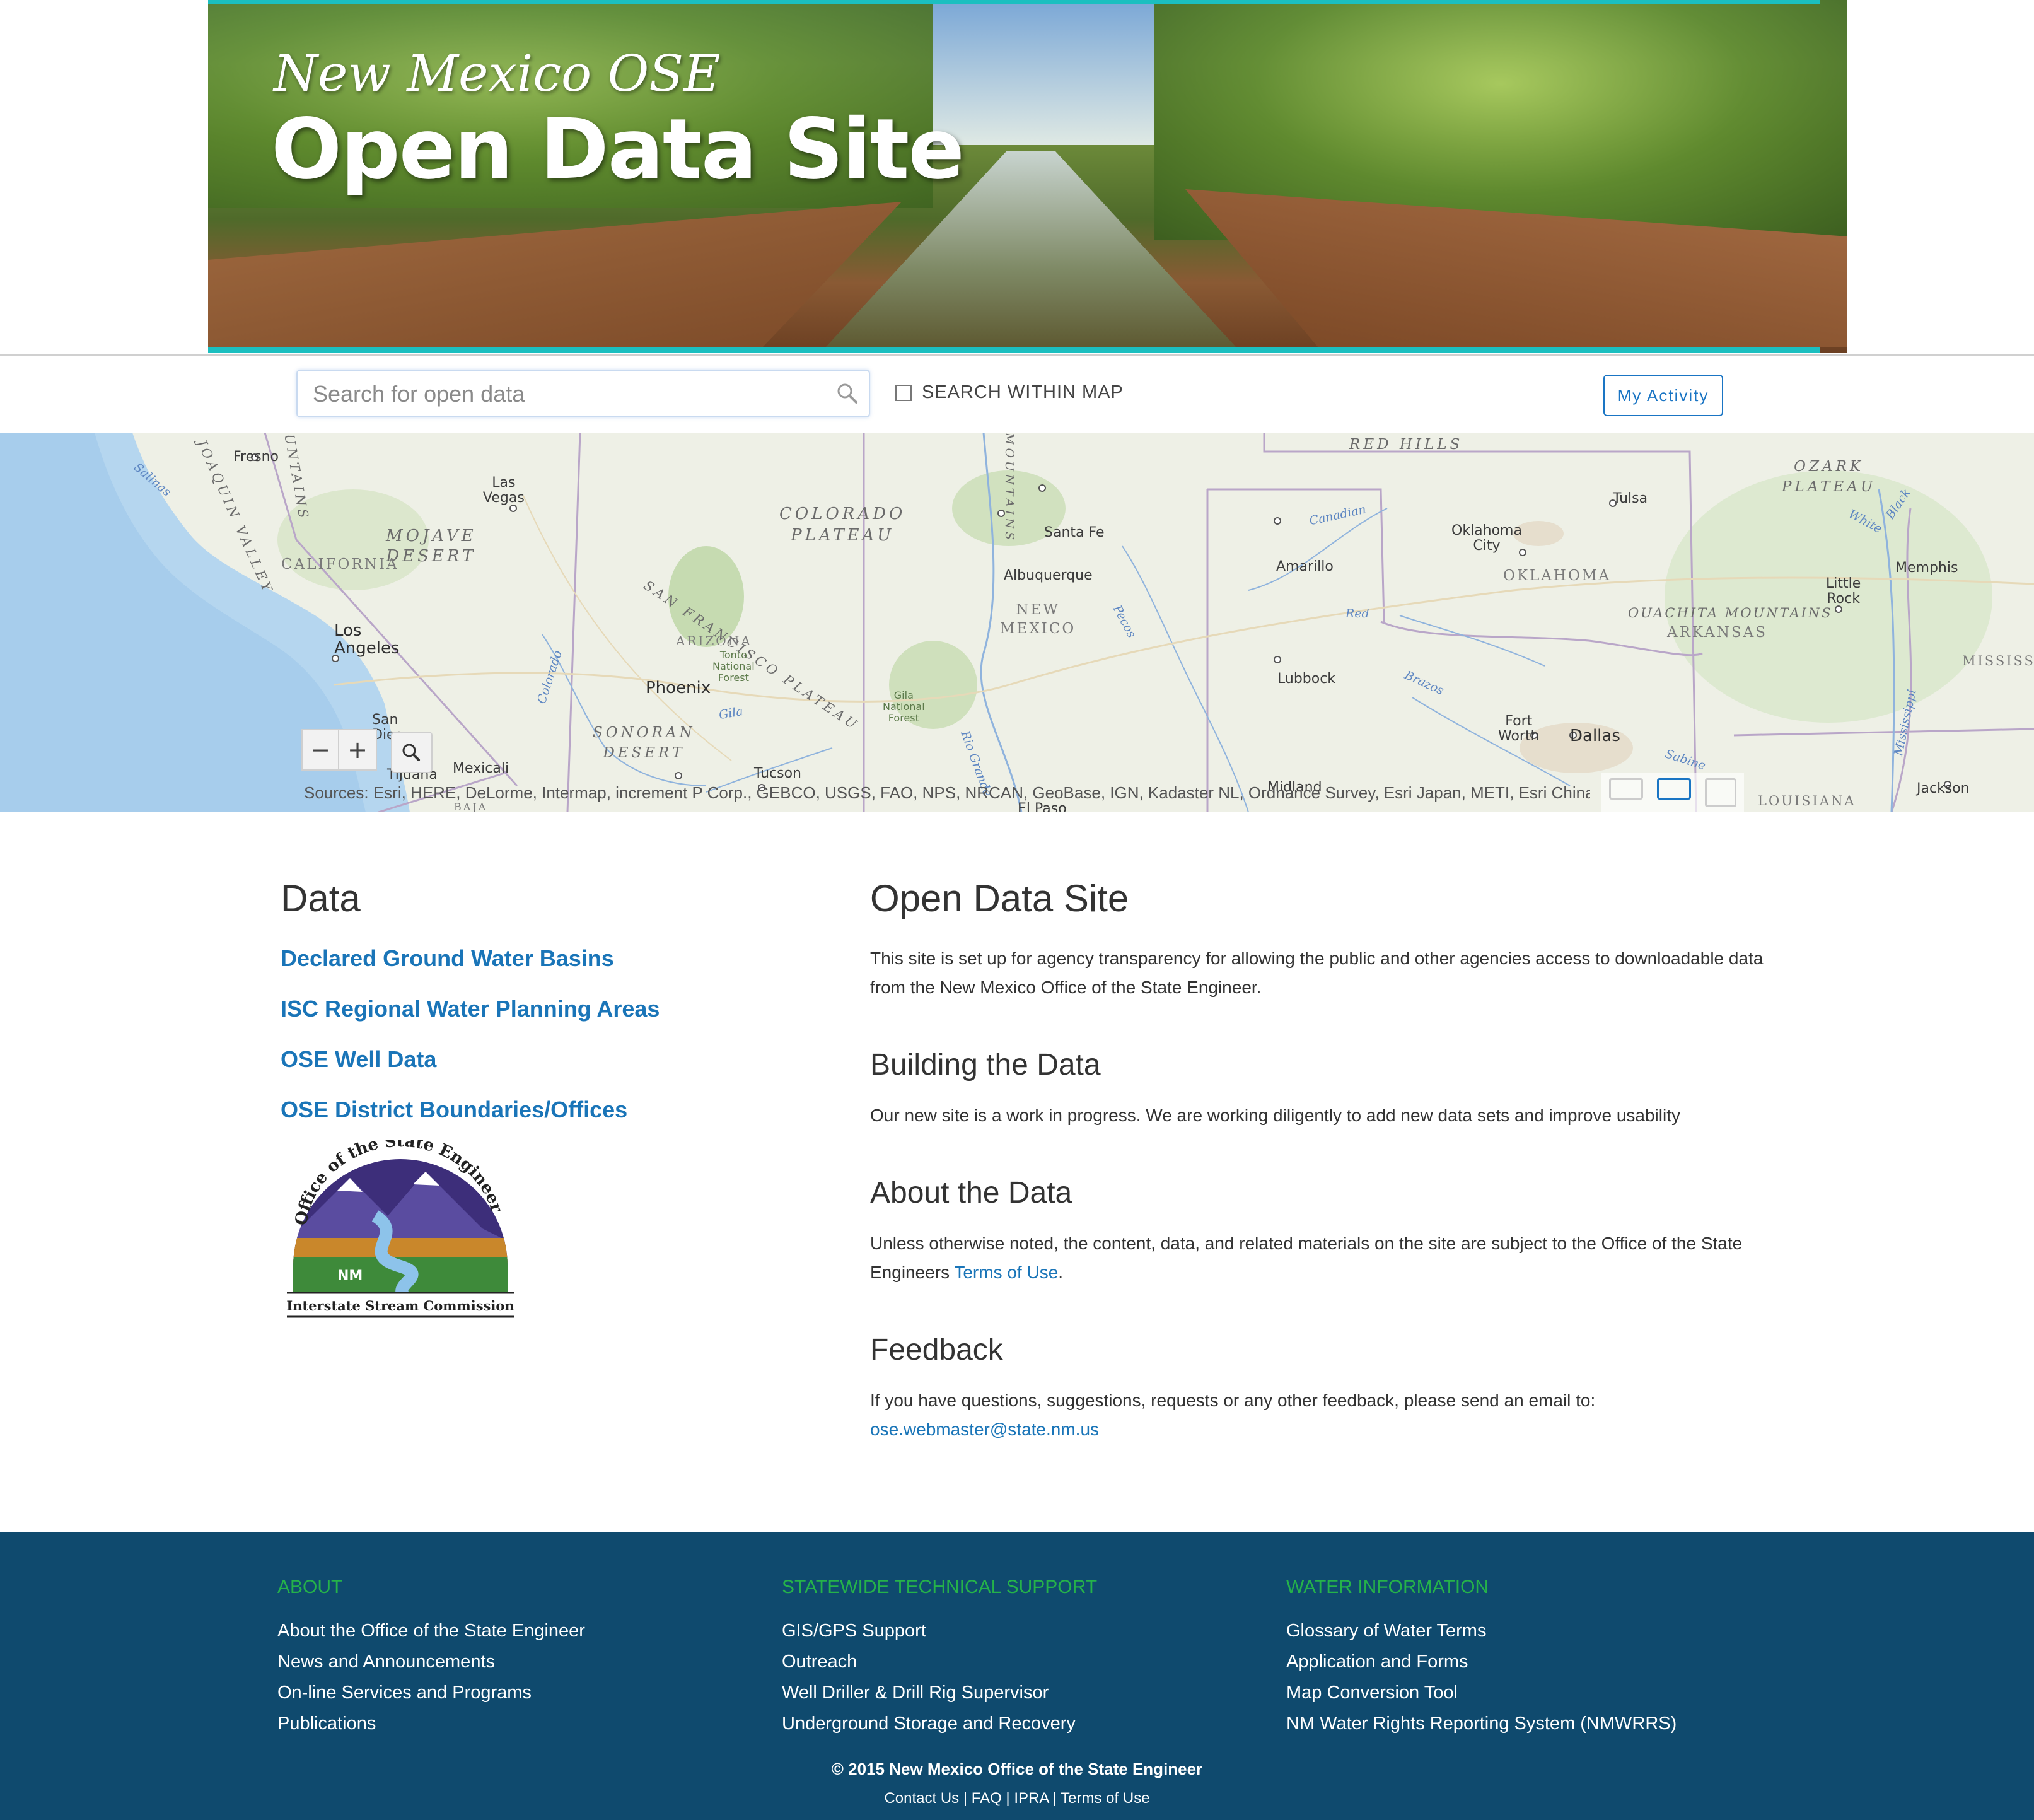  What do you see at coordinates (1519, 728) in the screenshot?
I see `map-label-fort-worth: Fort Worth` at bounding box center [1519, 728].